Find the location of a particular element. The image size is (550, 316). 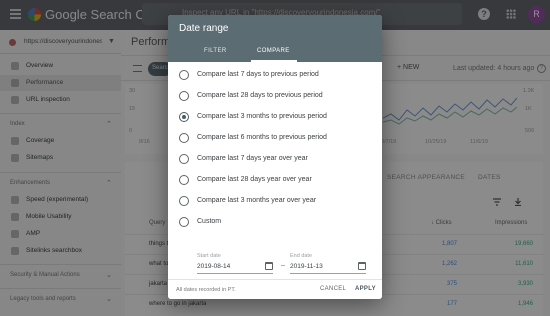

apply-button: APPLY is located at coordinates (365, 289).